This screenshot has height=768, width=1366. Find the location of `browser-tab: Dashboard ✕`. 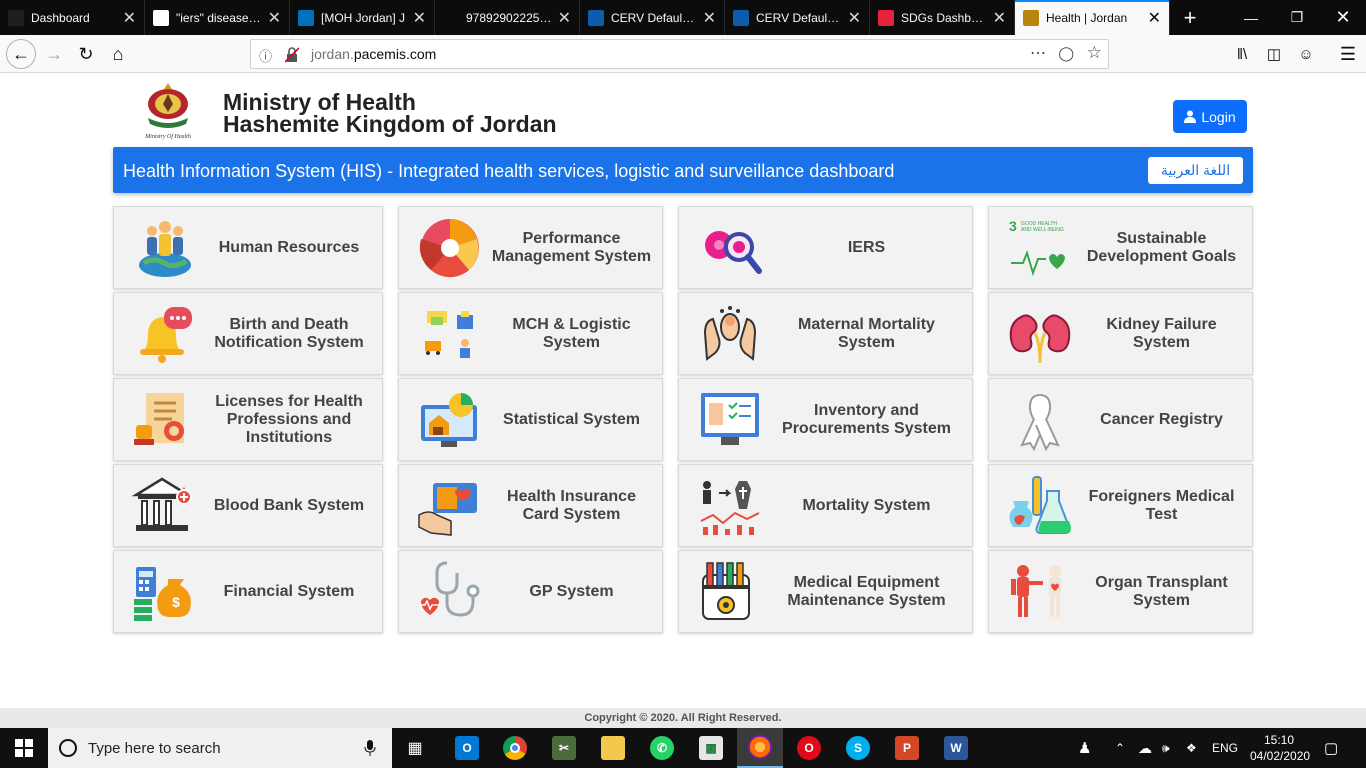

browser-tab: Dashboard ✕ is located at coordinates (72, 17).